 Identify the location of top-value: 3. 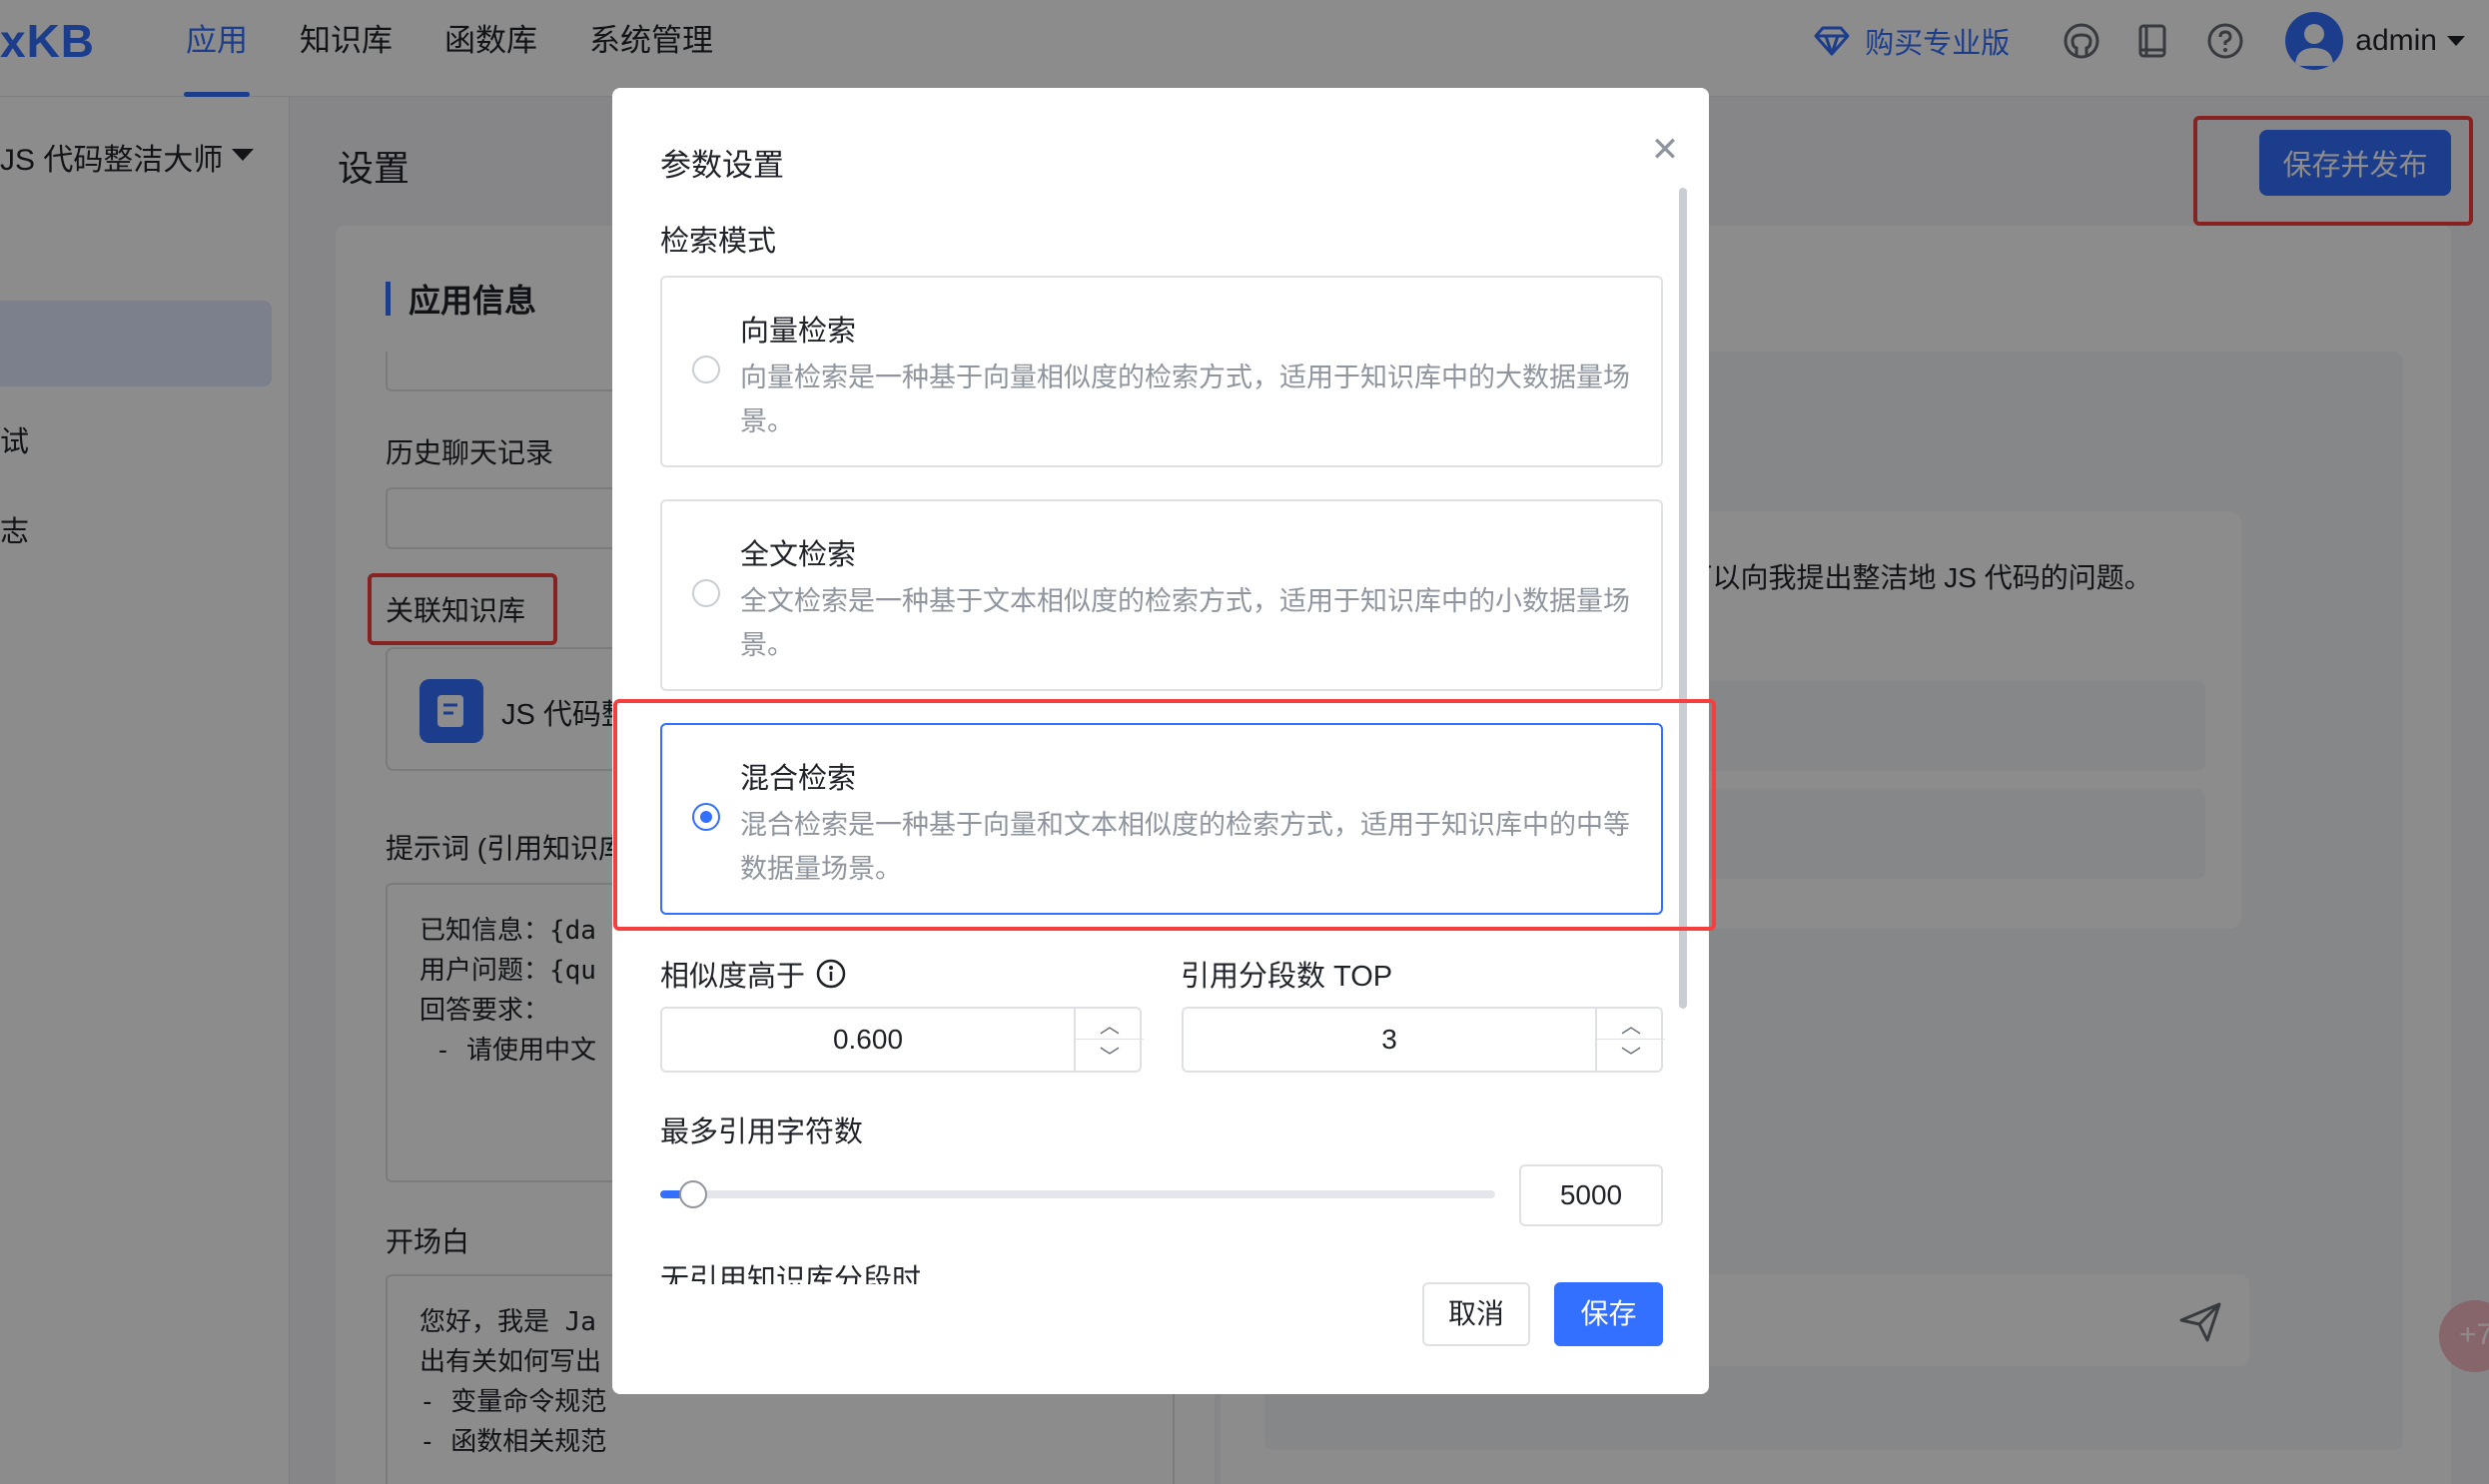
(1390, 1040).